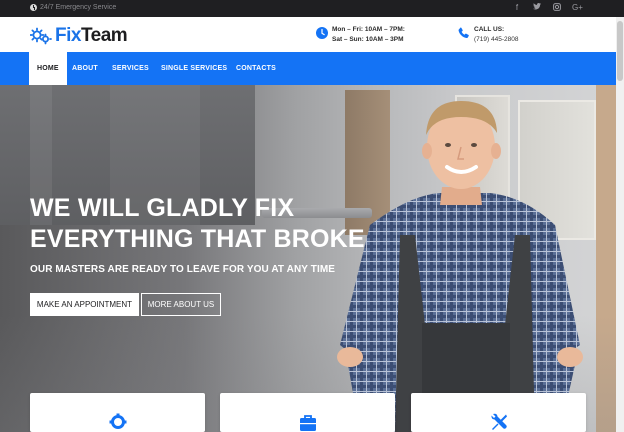 Image resolution: width=624 pixels, height=432 pixels. Describe the element at coordinates (312, 8) in the screenshot. I see `top-bar: 24/7 Emergency Service f G+` at that location.